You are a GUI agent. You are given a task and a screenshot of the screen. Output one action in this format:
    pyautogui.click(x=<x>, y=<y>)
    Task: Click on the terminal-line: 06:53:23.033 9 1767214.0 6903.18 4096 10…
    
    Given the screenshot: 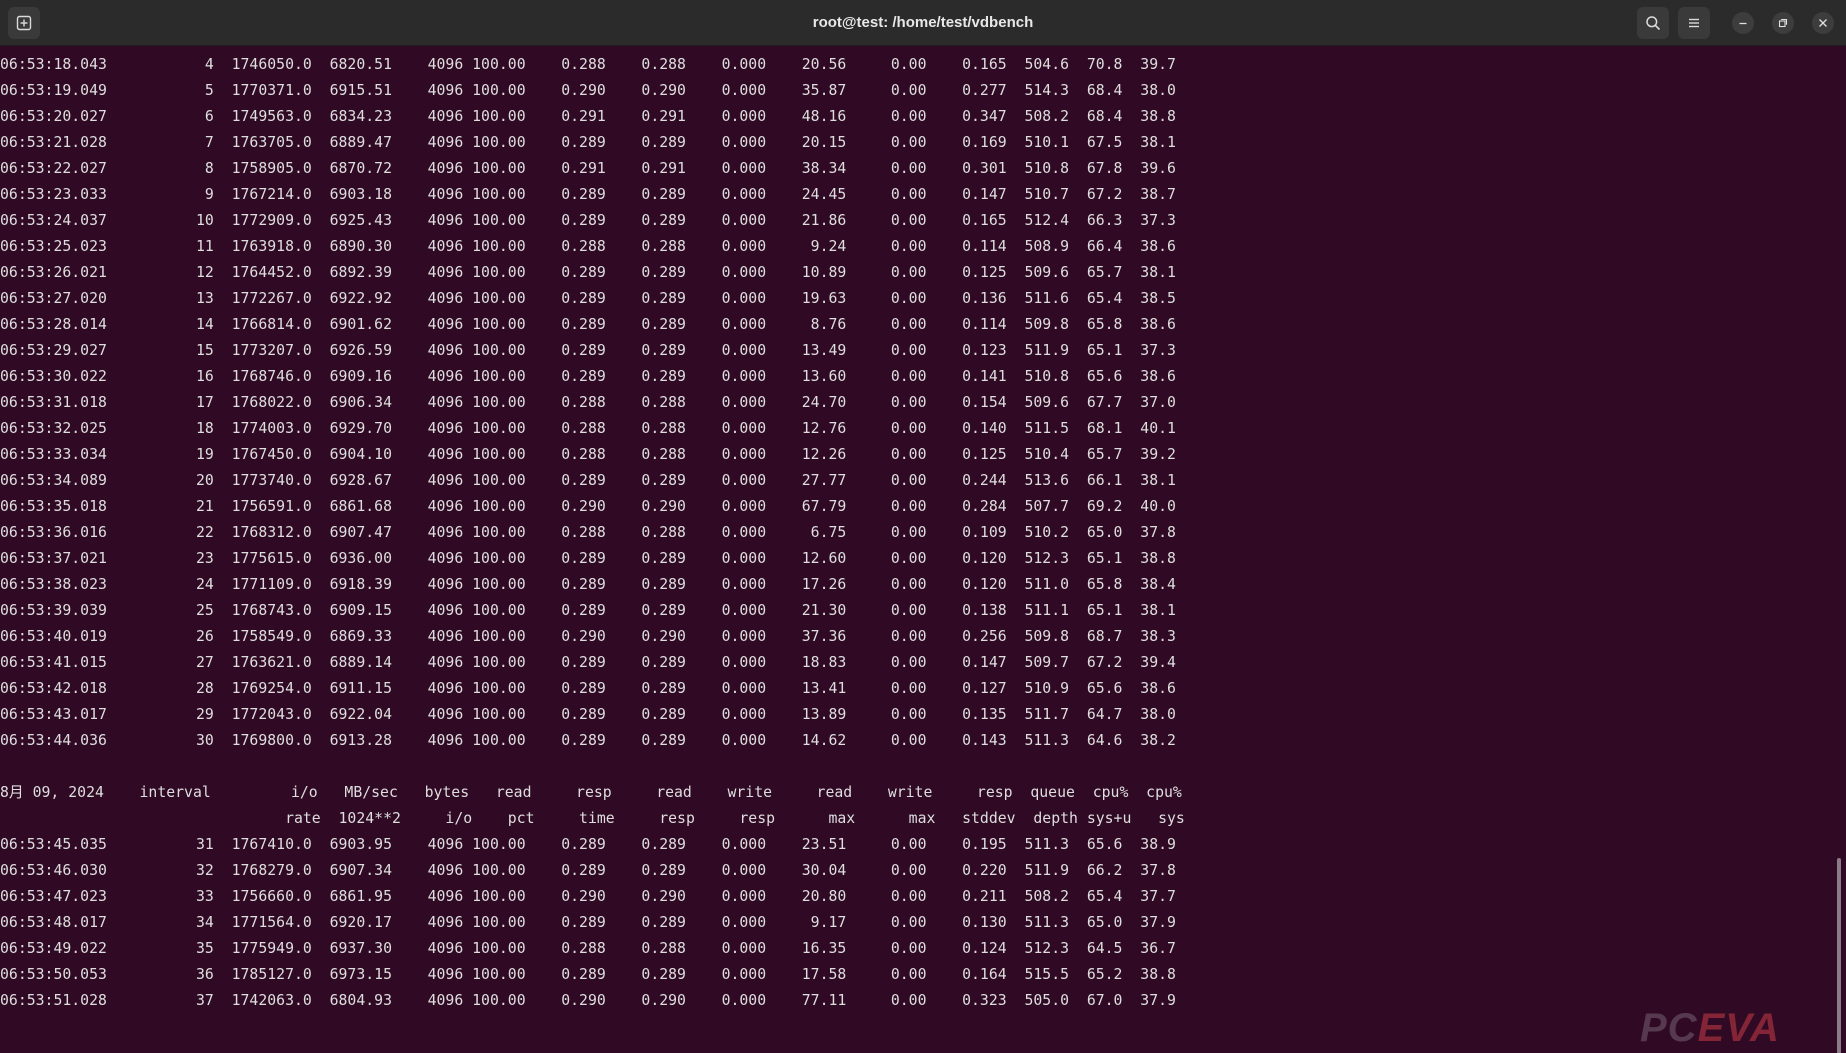 What is the action you would take?
    pyautogui.click(x=588, y=194)
    